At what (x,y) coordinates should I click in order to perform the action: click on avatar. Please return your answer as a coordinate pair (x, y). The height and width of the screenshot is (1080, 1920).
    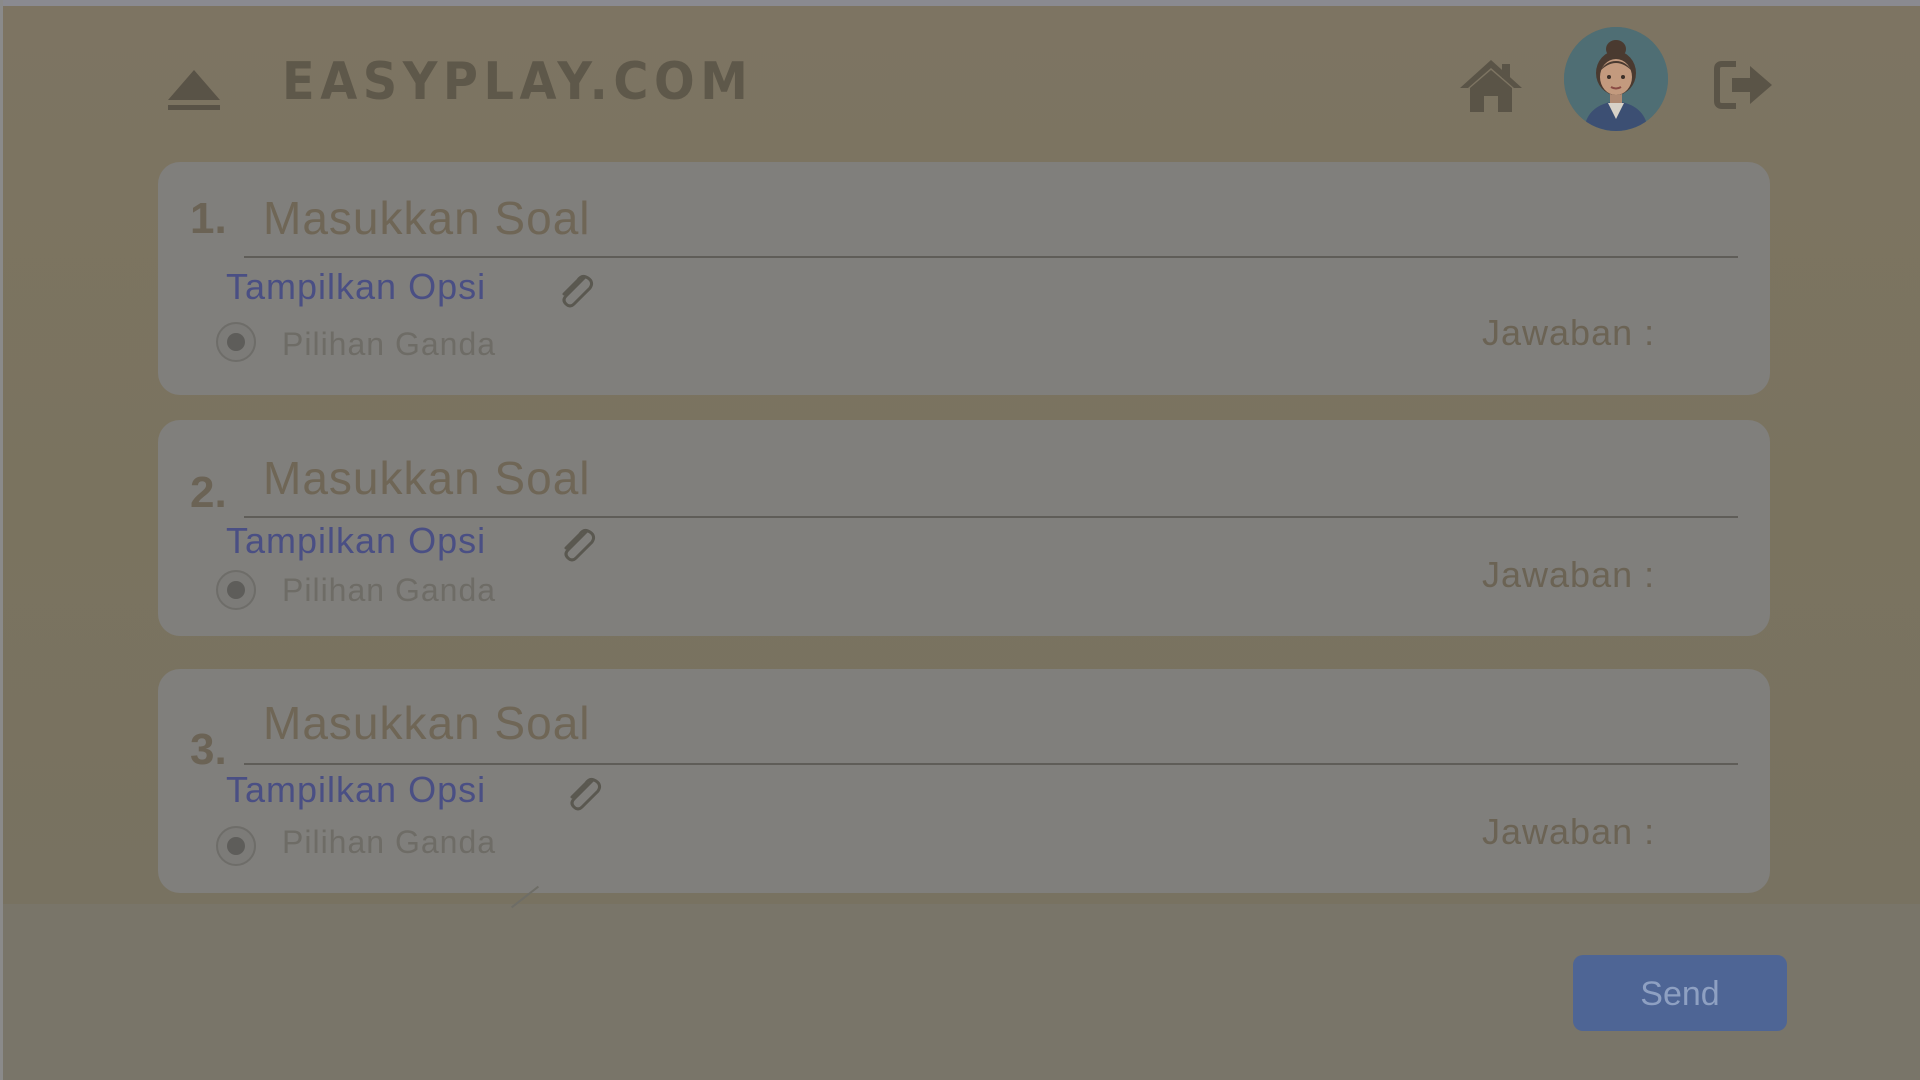
    Looking at the image, I should click on (1616, 79).